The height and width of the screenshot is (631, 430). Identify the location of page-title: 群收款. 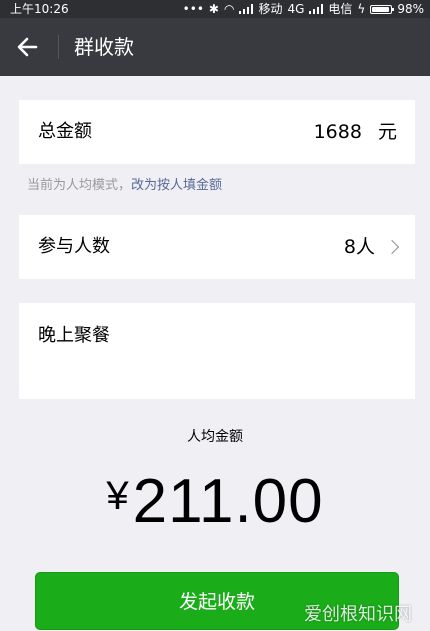
(104, 47).